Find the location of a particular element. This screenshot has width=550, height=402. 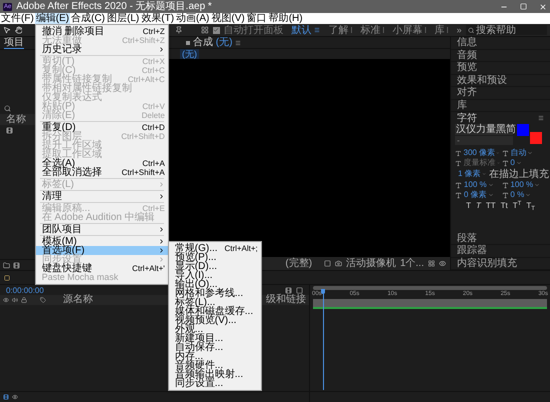

panel-title: 跟踪器 is located at coordinates (472, 250).